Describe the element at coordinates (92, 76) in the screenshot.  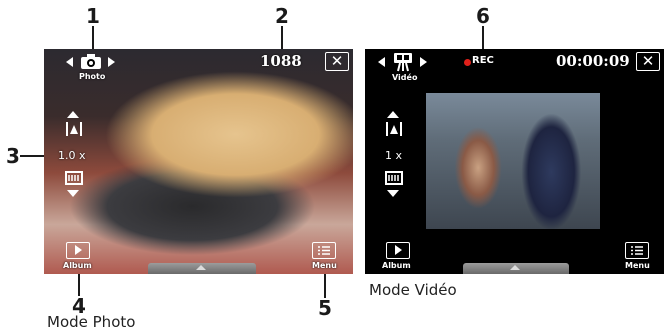
I see `mode-label: Photo` at that location.